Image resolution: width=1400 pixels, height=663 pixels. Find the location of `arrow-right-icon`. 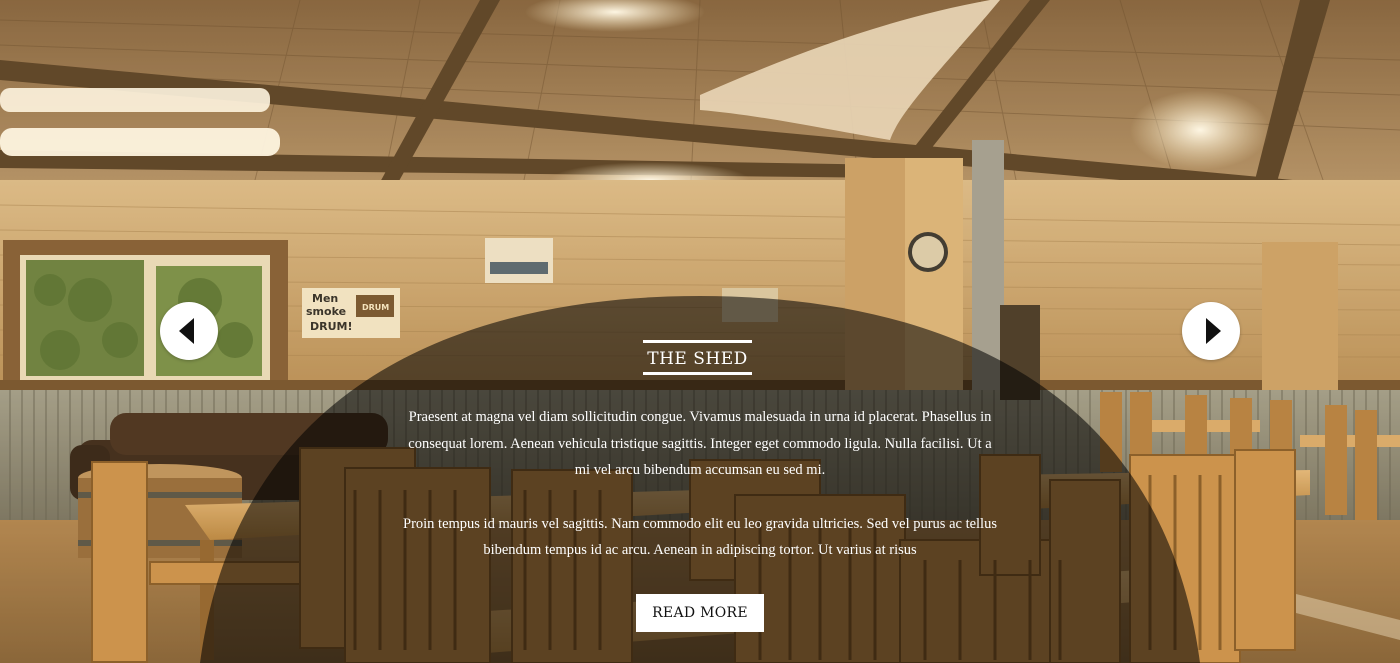

arrow-right-icon is located at coordinates (1213, 331).